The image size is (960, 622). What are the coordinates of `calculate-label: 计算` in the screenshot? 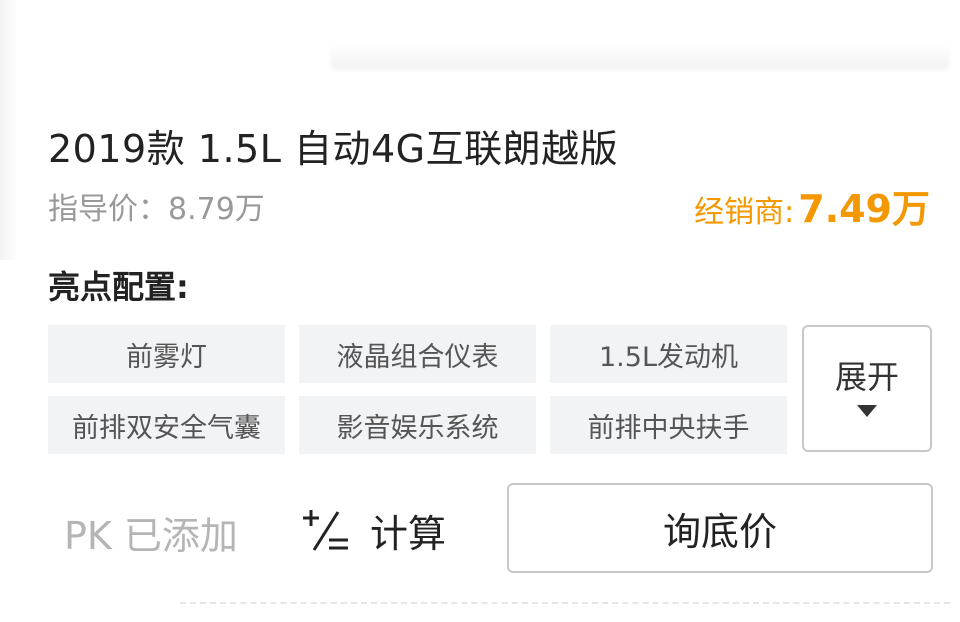 It's located at (408, 533).